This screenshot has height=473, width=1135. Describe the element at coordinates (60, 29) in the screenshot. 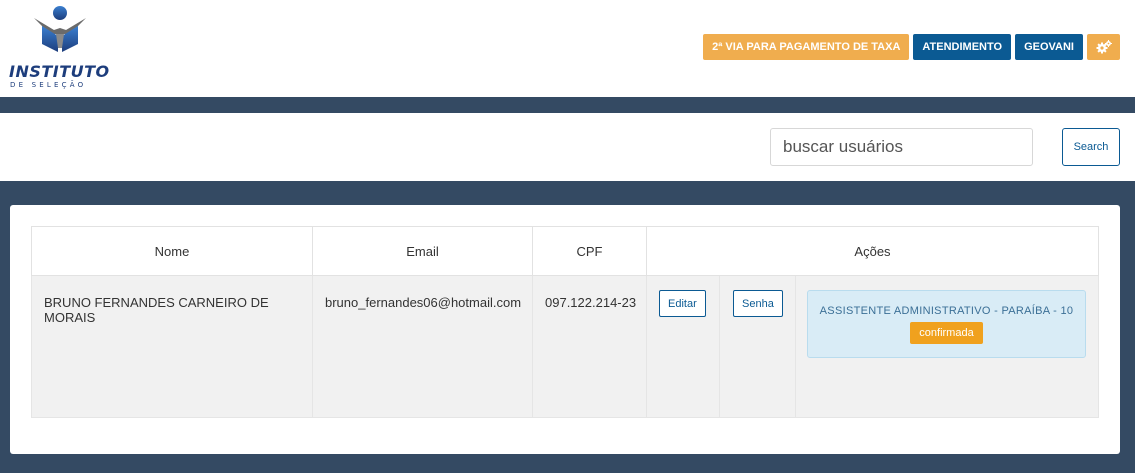

I see `logo-emblem-icon` at that location.